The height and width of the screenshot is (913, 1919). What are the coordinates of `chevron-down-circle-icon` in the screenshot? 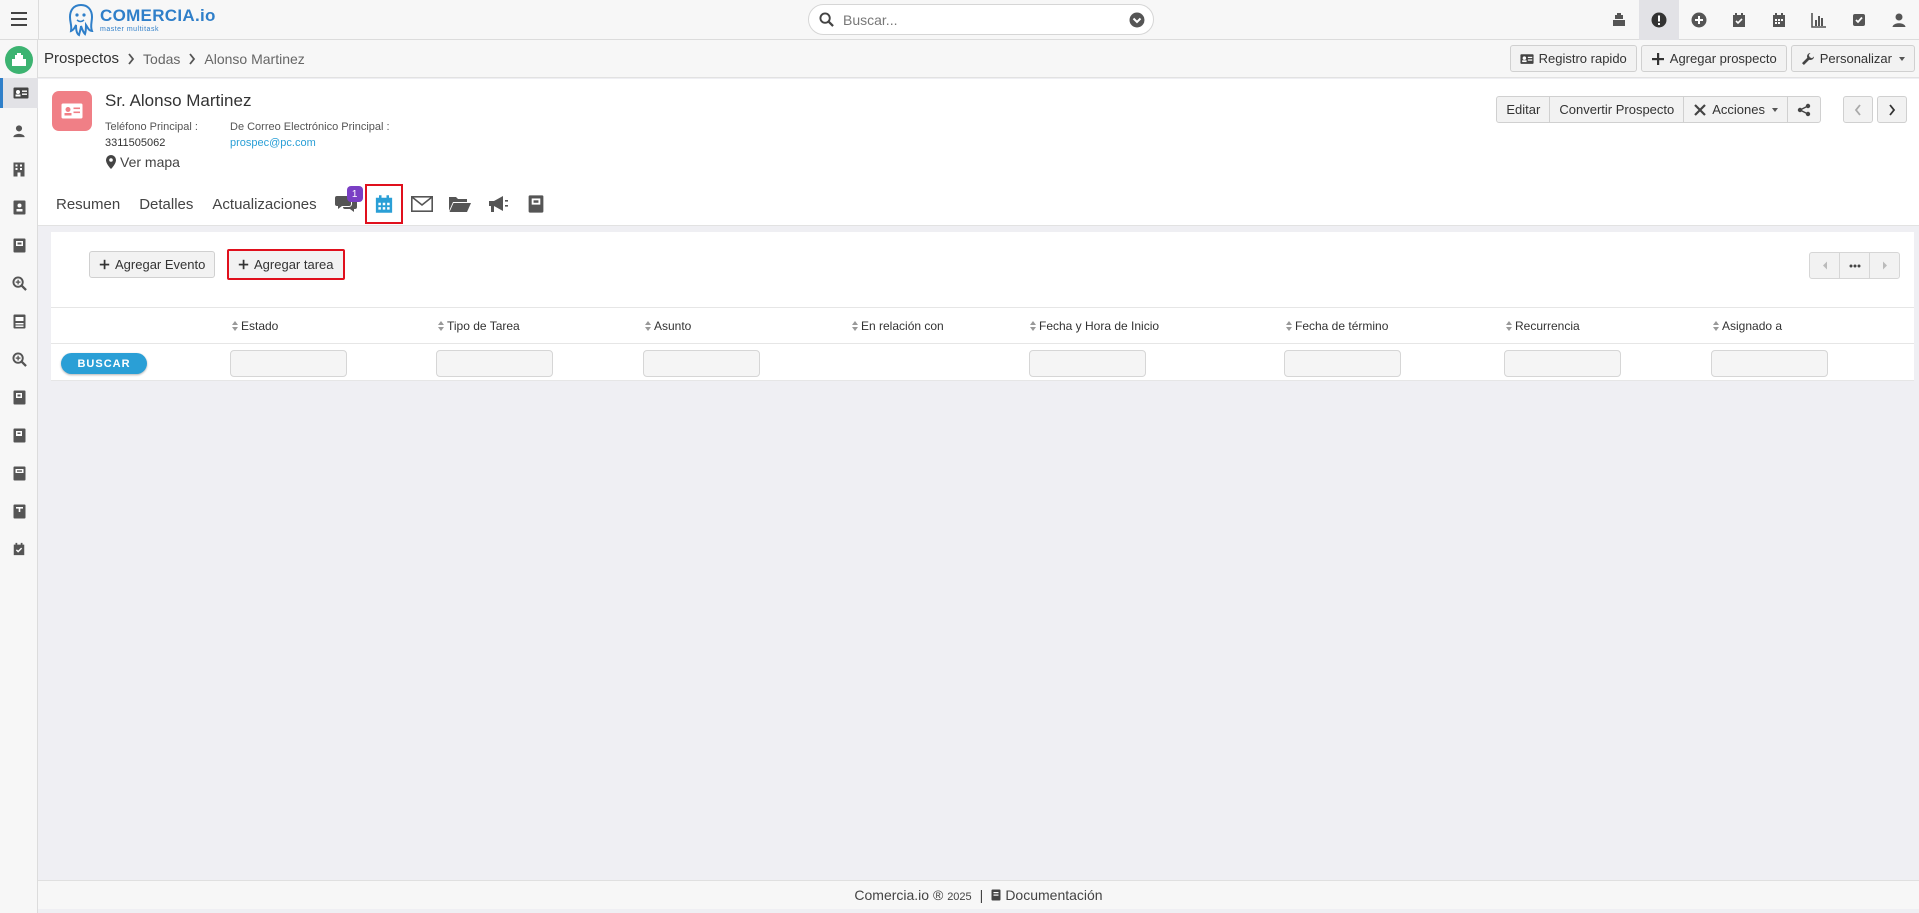 It's located at (1137, 20).